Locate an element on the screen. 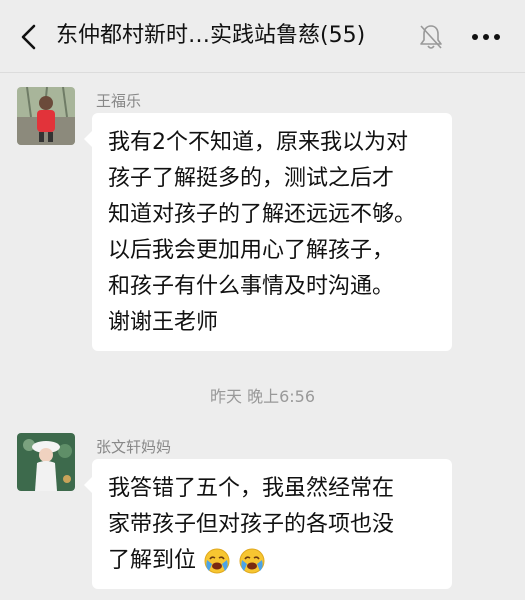 The width and height of the screenshot is (525, 600). sender-name: 张文轩妈妈 is located at coordinates (134, 447).